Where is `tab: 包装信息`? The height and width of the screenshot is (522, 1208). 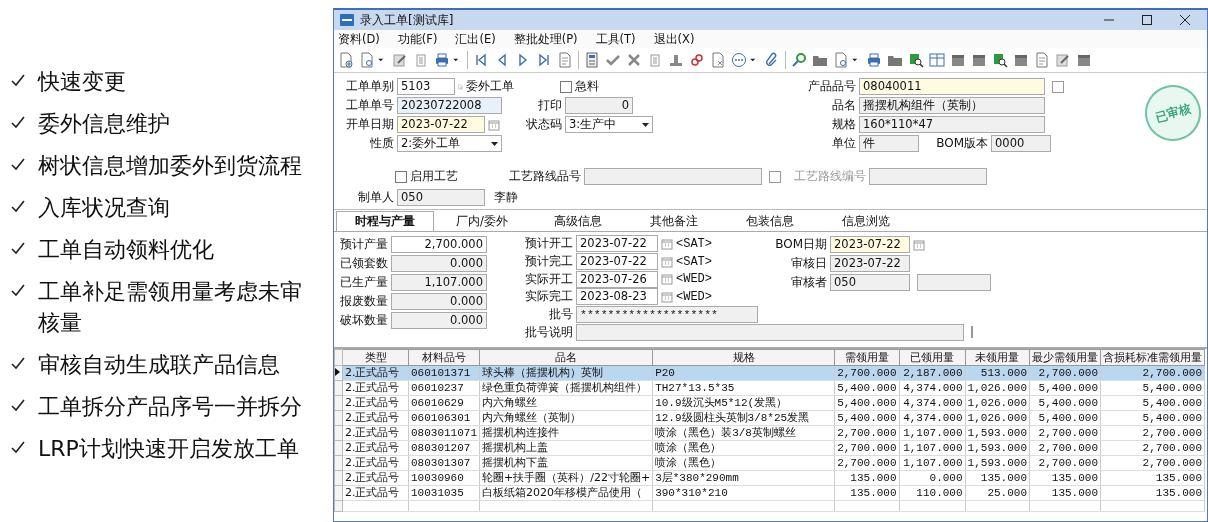 tab: 包装信息 is located at coordinates (770, 221).